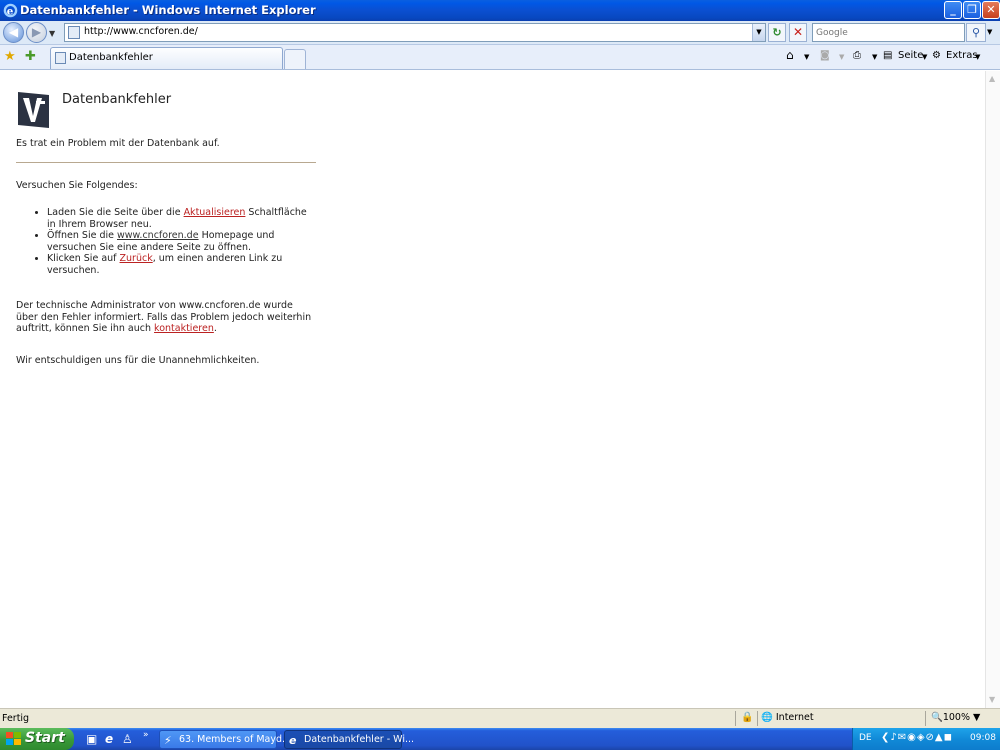  I want to click on address-url: http://www.cncforen.de/, so click(141, 31).